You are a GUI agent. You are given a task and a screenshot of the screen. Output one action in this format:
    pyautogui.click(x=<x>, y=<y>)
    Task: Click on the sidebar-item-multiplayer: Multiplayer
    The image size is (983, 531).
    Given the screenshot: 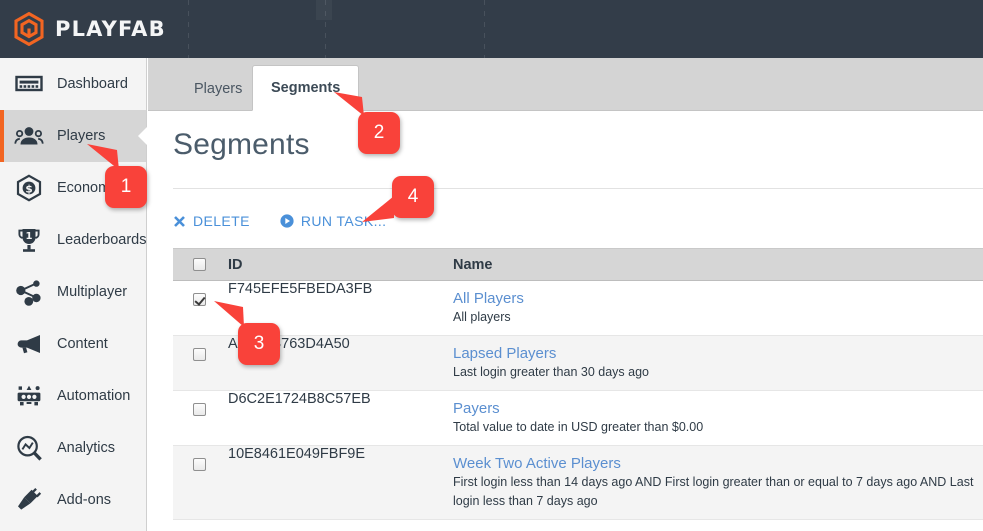 What is the action you would take?
    pyautogui.click(x=73, y=292)
    